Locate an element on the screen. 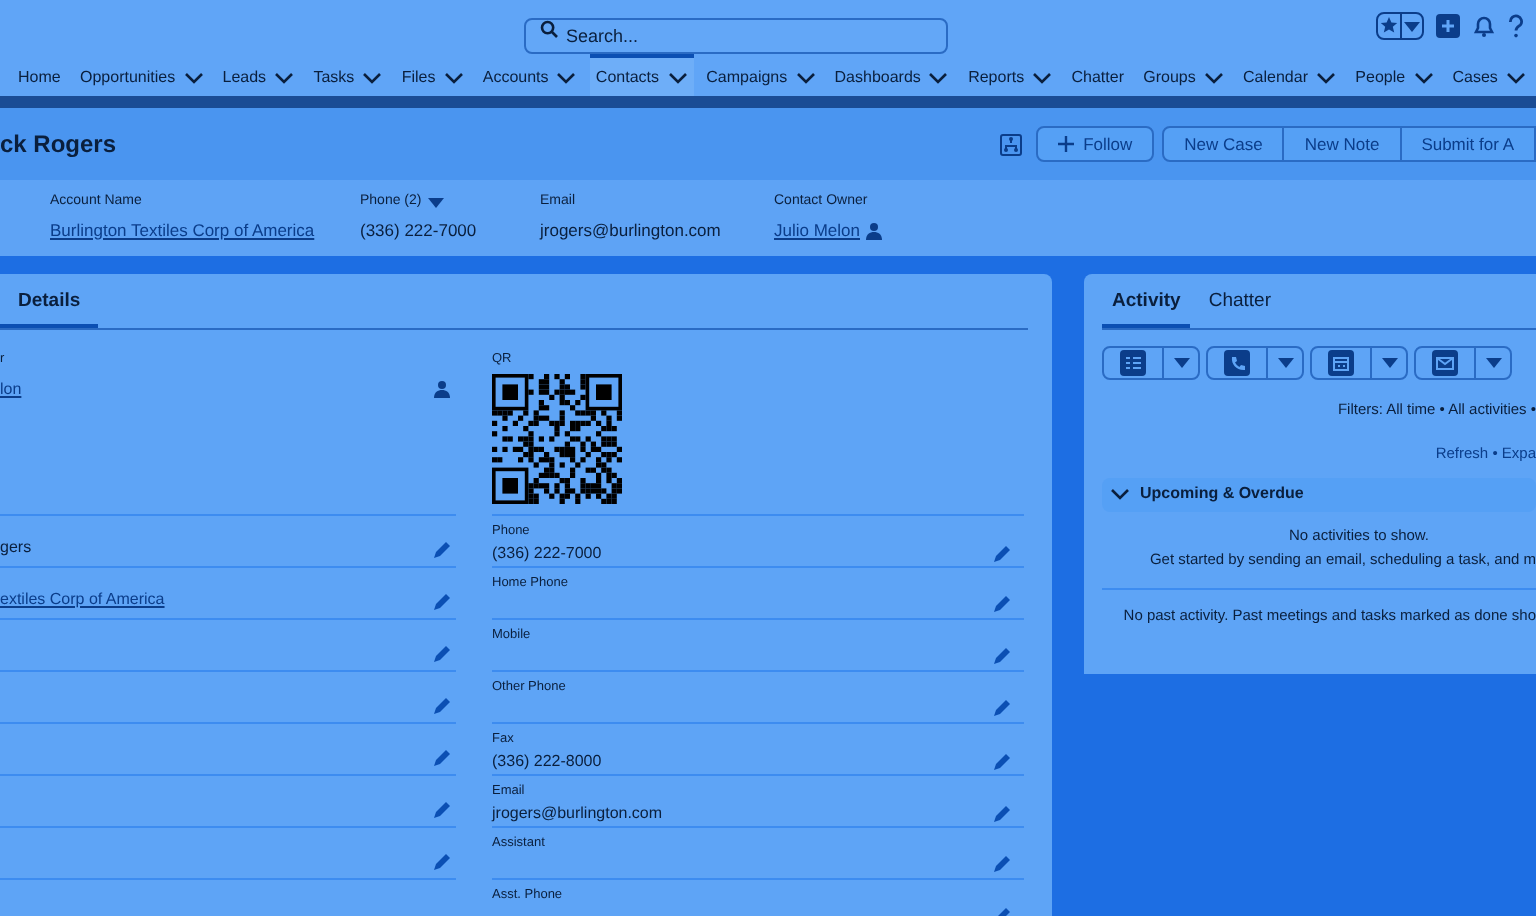 This screenshot has width=1536, height=916. activity-tab: Activity is located at coordinates (1146, 307).